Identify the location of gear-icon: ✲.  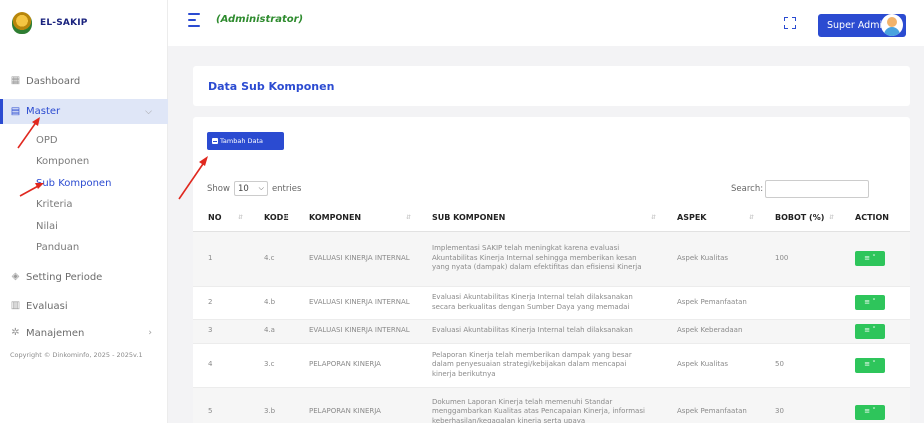
(15, 332).